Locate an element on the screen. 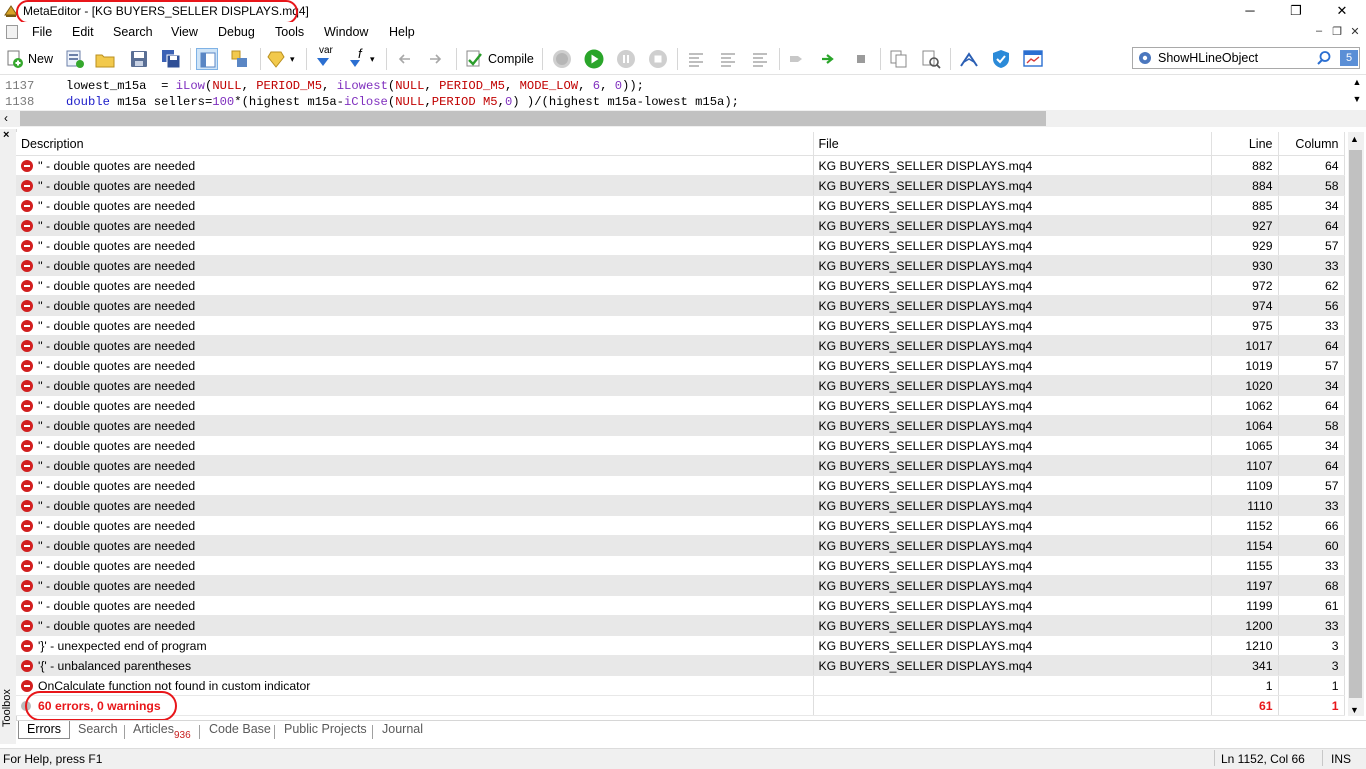  line-cell: 1107 is located at coordinates (1245, 465).